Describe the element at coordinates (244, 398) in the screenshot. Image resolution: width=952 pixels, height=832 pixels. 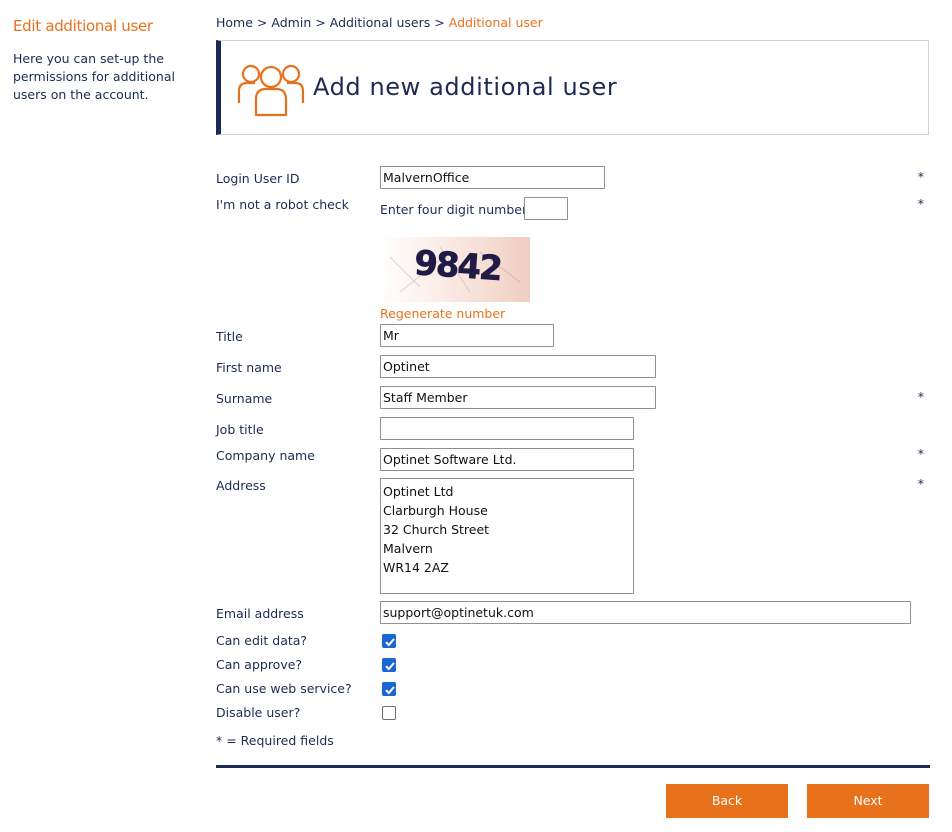
I see `surname-label: Surname` at that location.